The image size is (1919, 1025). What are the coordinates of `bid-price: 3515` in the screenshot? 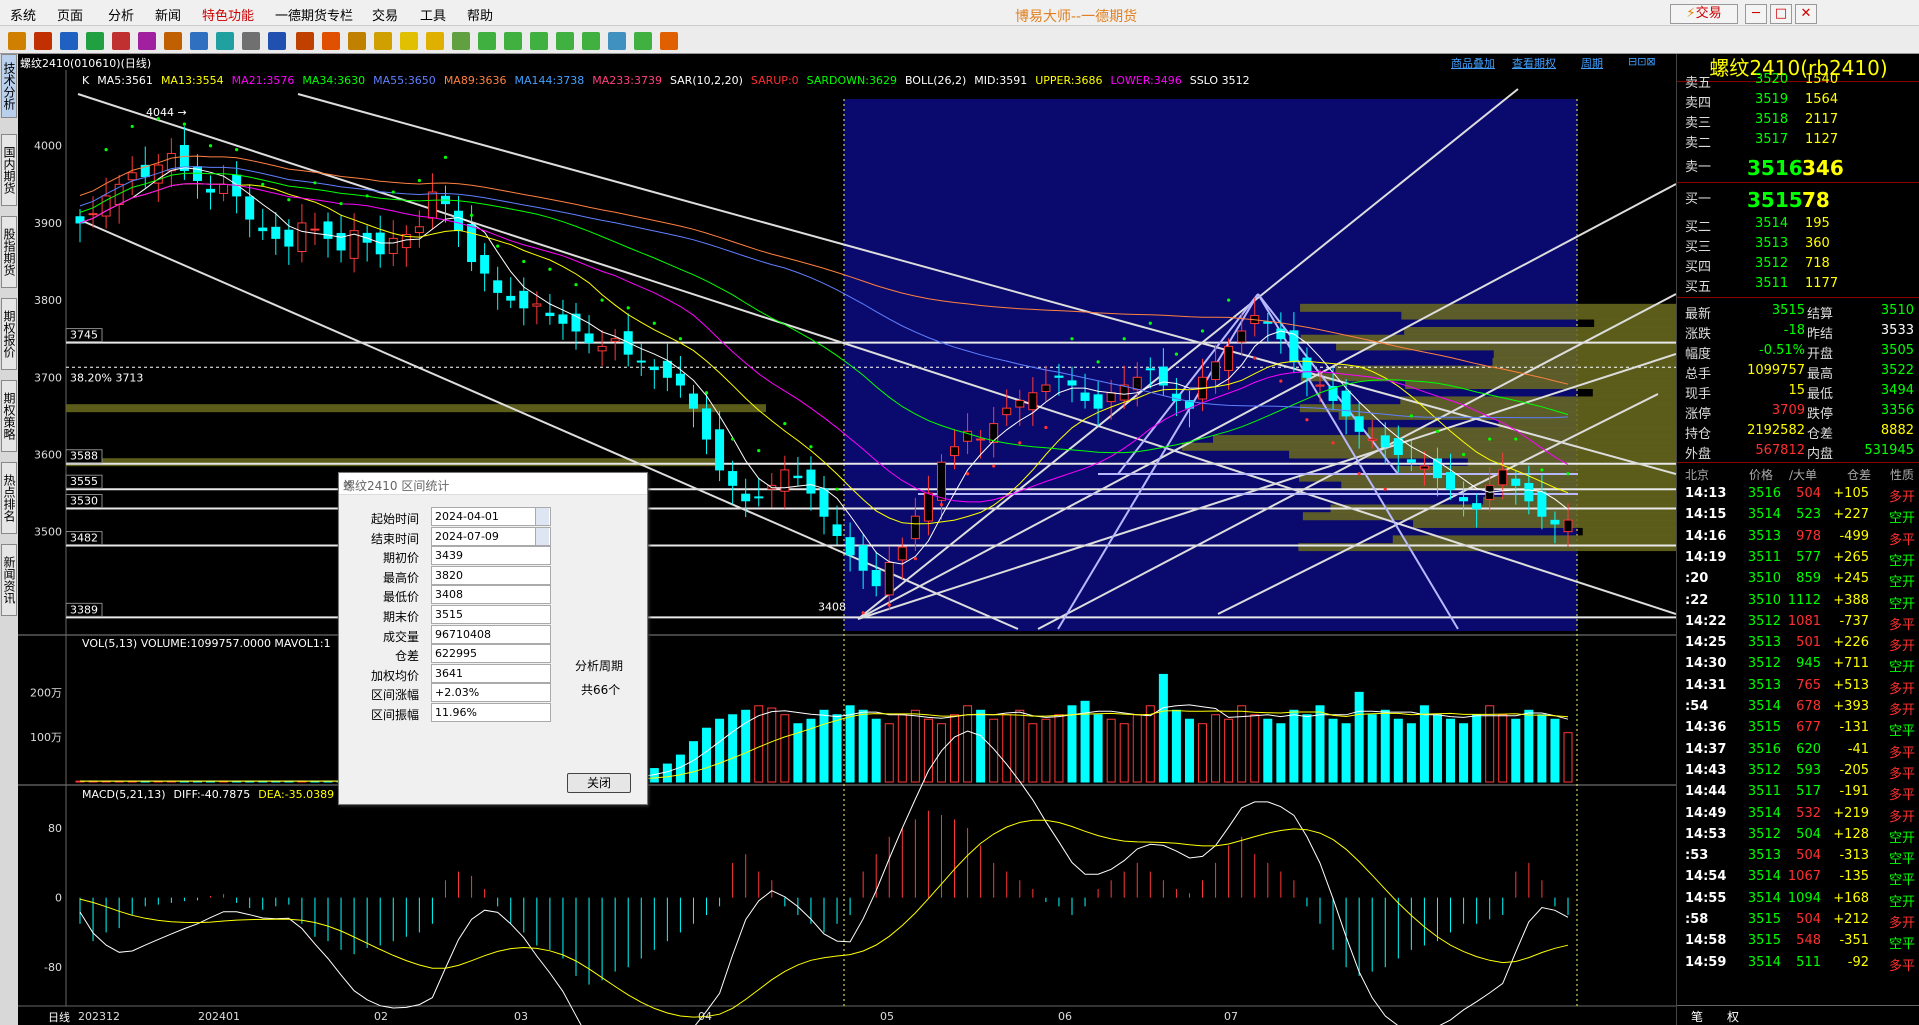 It's located at (1775, 200).